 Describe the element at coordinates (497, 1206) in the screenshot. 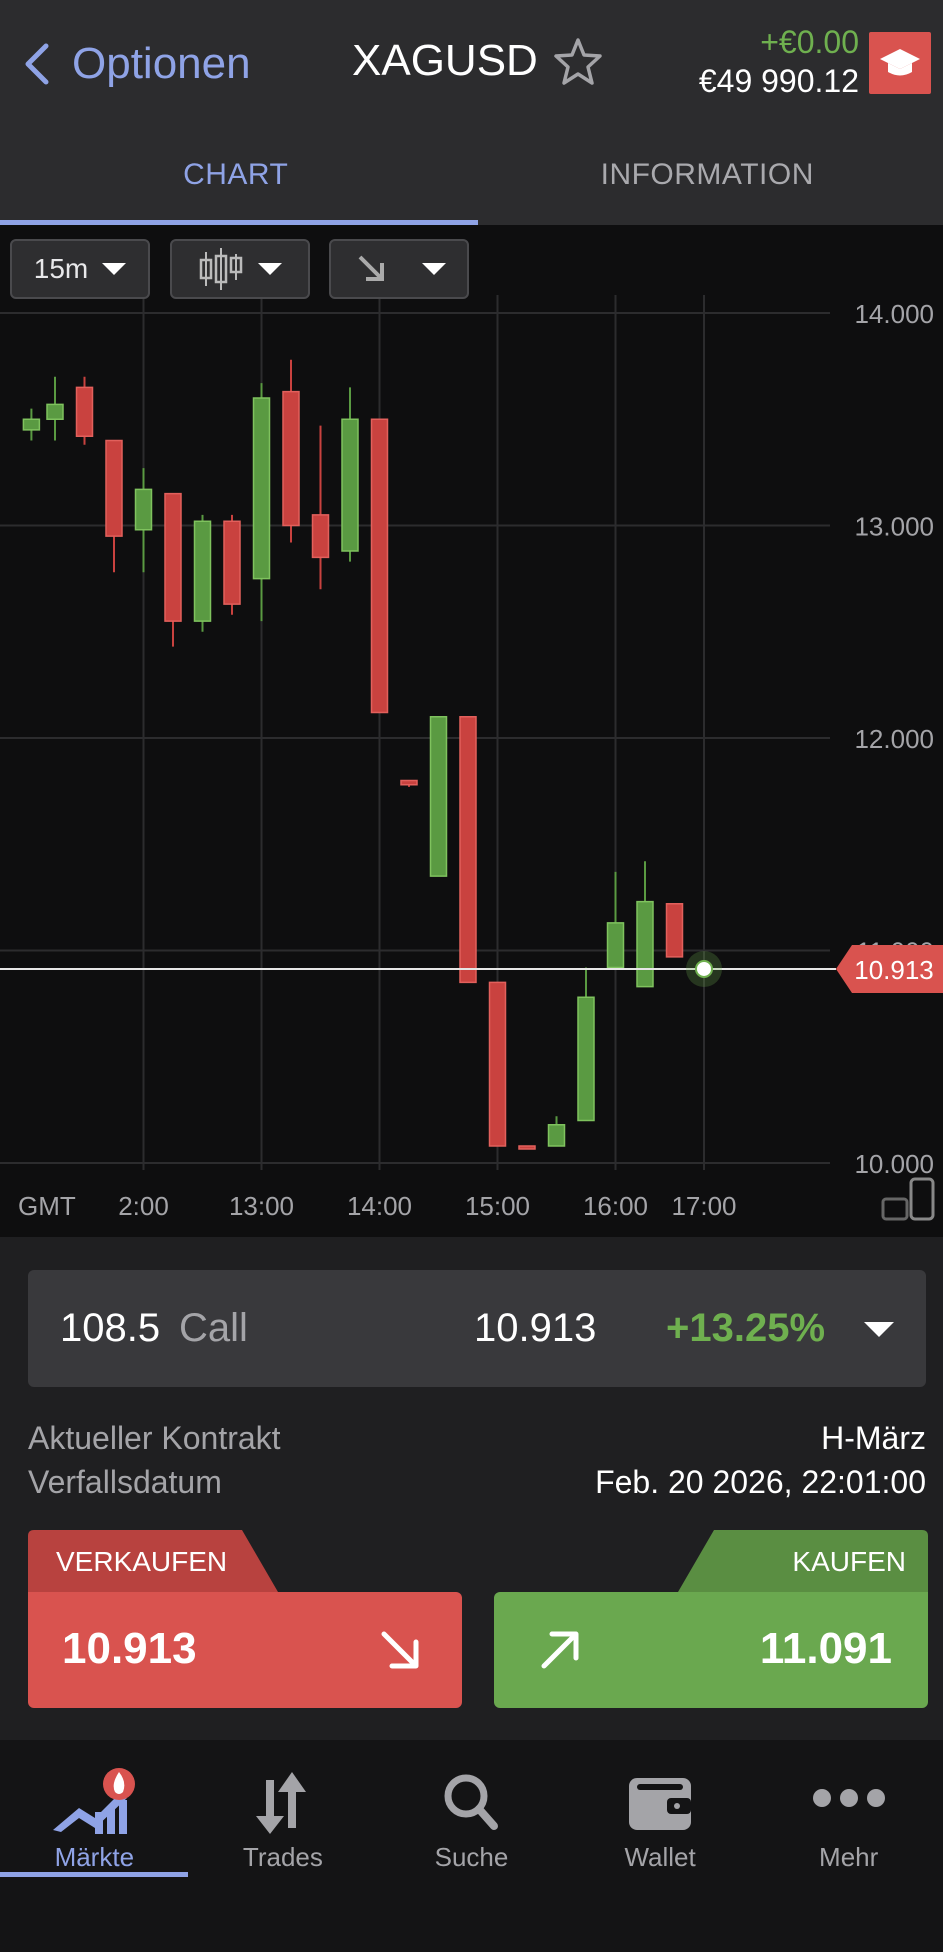

I see `x-tick-label: 15:00` at that location.